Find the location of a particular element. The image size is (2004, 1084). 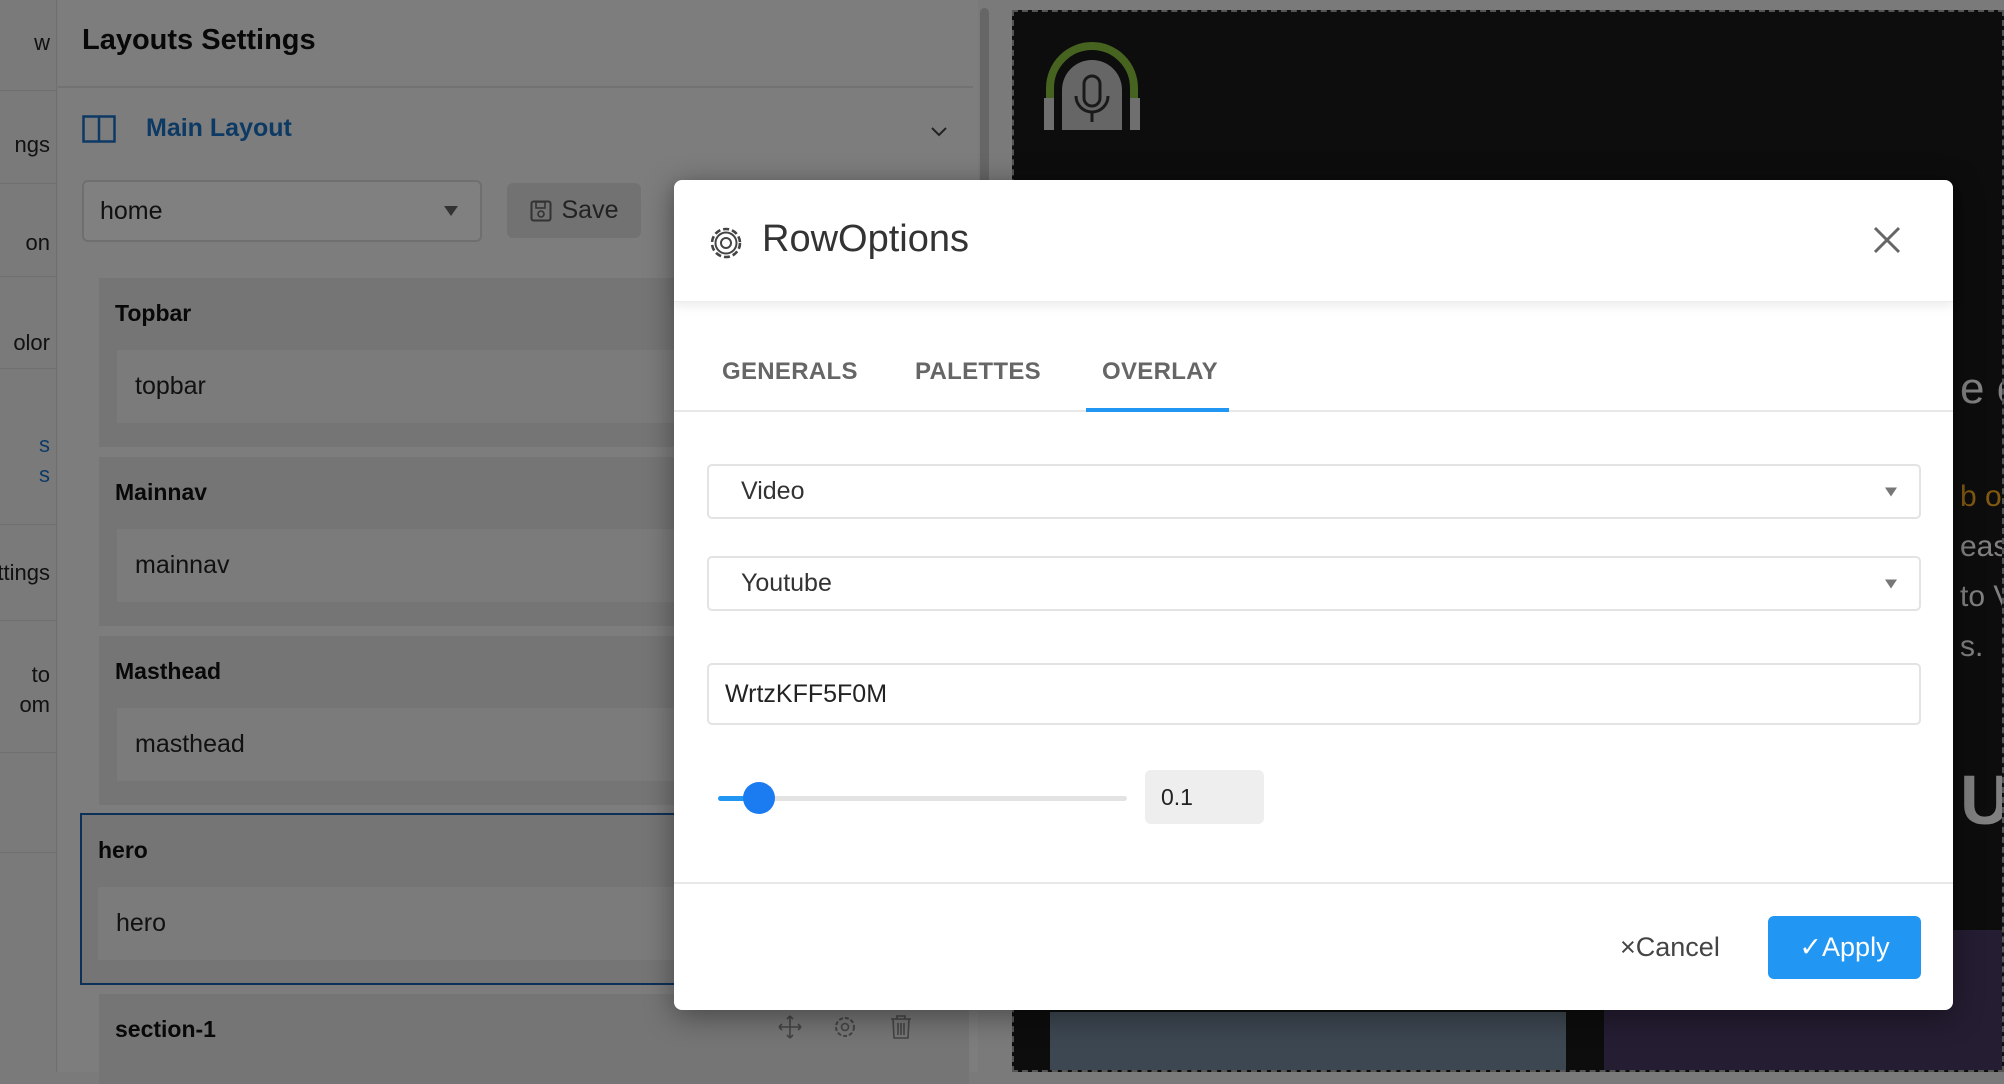

slider-thumb is located at coordinates (758, 798).